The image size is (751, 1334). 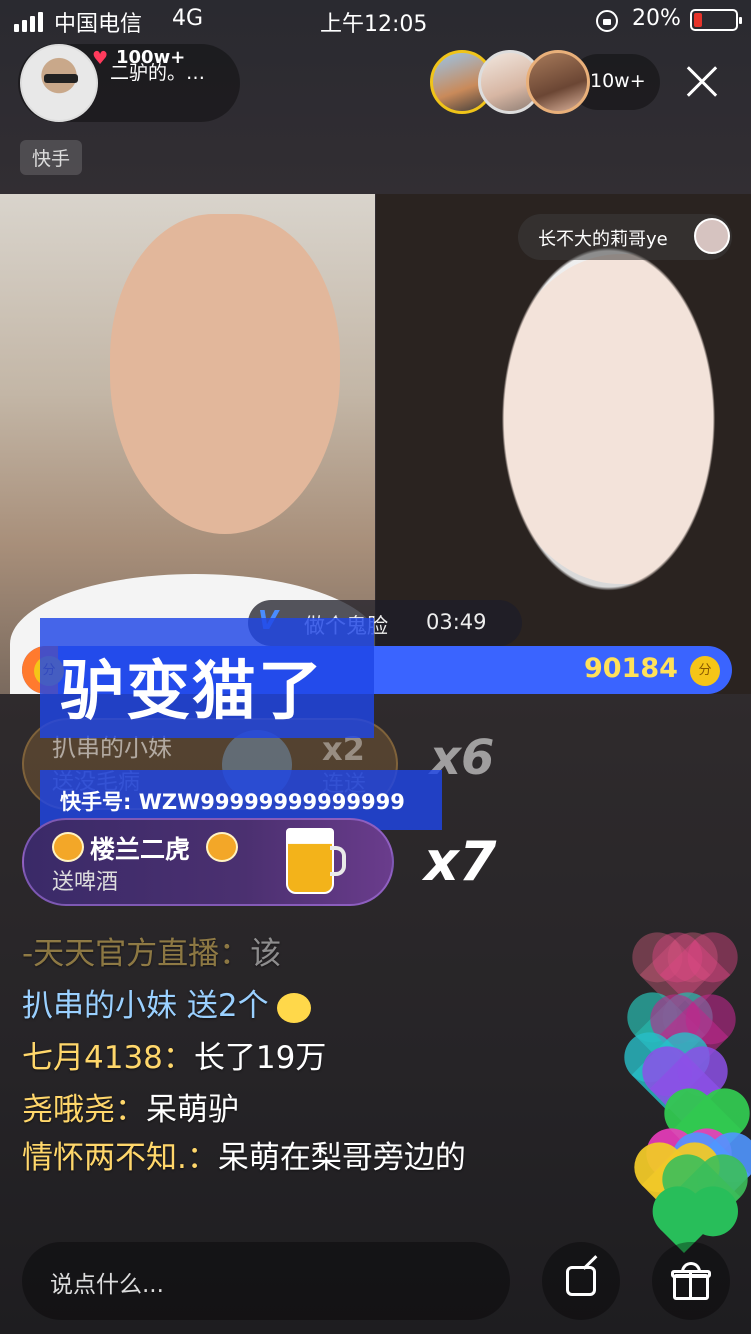 What do you see at coordinates (59, 83) in the screenshot?
I see `anchor-avatar` at bounding box center [59, 83].